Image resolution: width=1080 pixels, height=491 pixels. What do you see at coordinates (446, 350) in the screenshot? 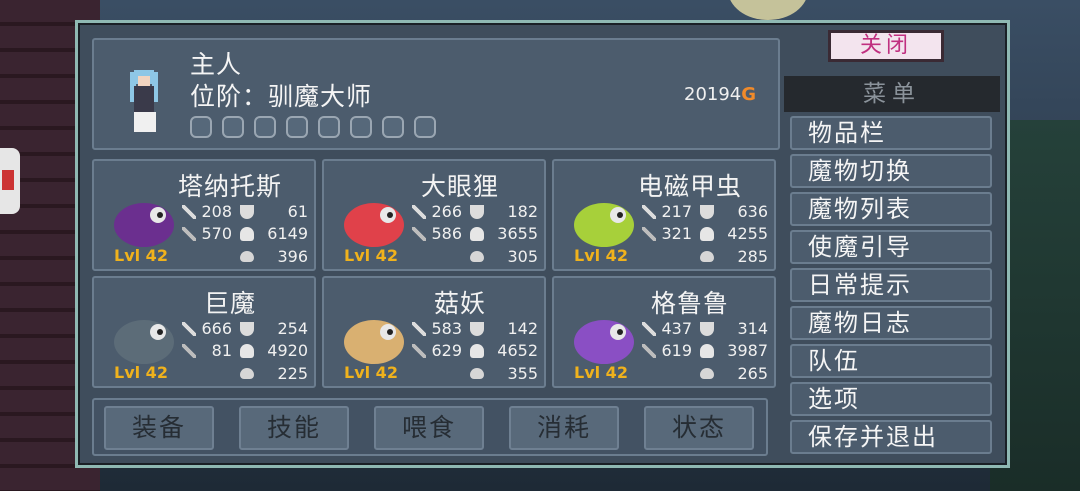
I see `monster-magic: 629` at bounding box center [446, 350].